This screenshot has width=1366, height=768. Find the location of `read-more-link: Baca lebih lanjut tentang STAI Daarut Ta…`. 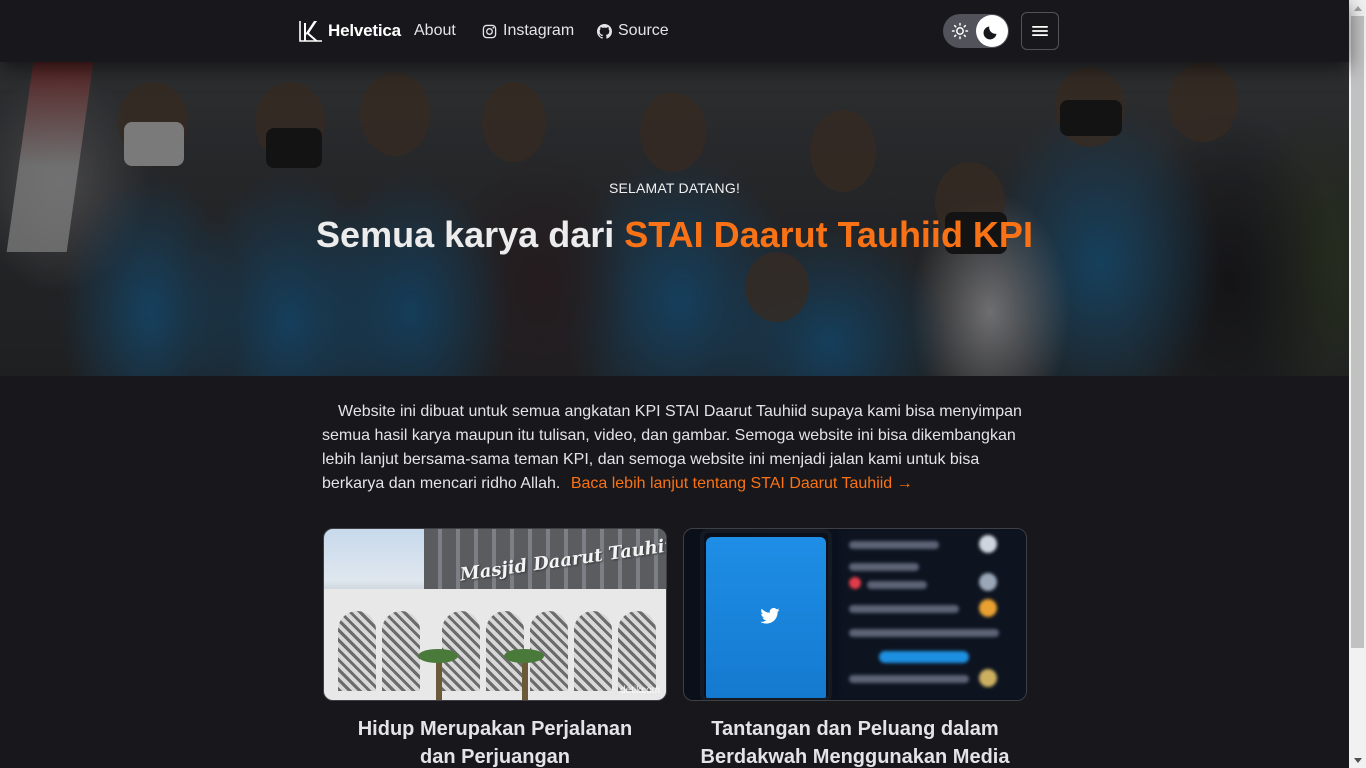

read-more-link: Baca lebih lanjut tentang STAI Daarut Ta… is located at coordinates (742, 483).